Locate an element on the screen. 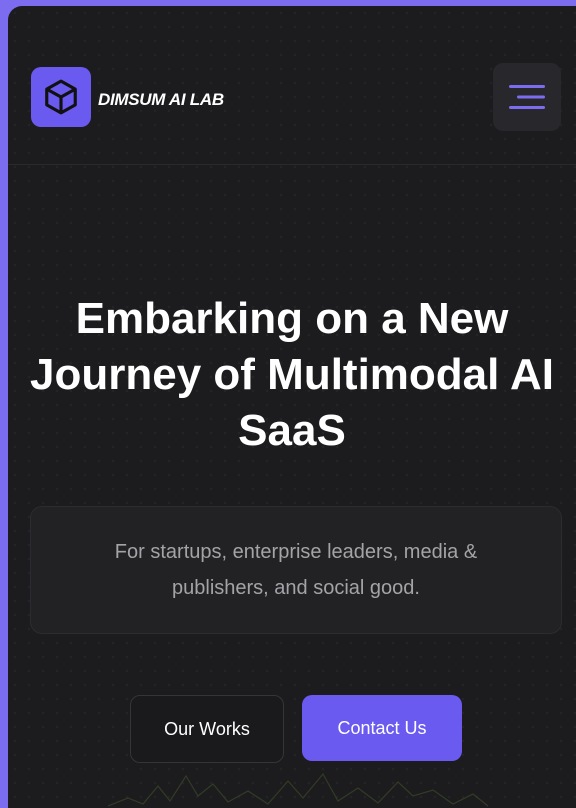  hamburger-menu-icon is located at coordinates (527, 97).